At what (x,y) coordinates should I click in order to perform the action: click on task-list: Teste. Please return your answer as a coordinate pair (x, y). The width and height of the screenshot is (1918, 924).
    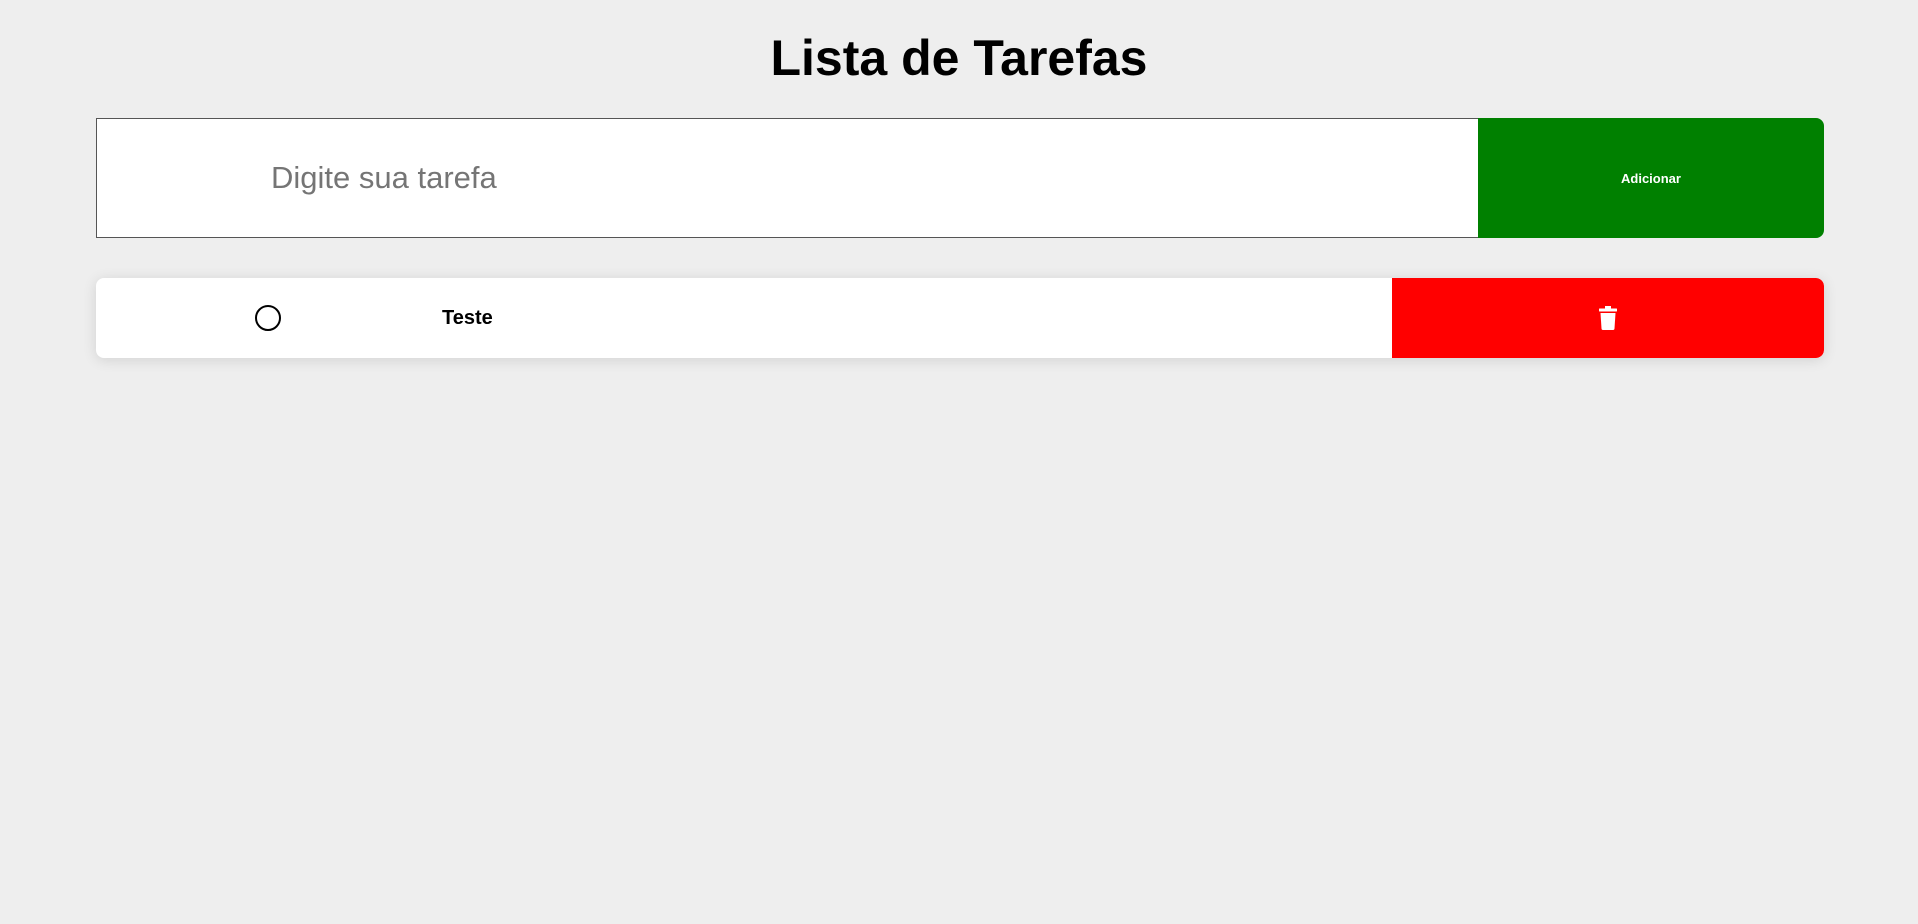
    Looking at the image, I should click on (960, 318).